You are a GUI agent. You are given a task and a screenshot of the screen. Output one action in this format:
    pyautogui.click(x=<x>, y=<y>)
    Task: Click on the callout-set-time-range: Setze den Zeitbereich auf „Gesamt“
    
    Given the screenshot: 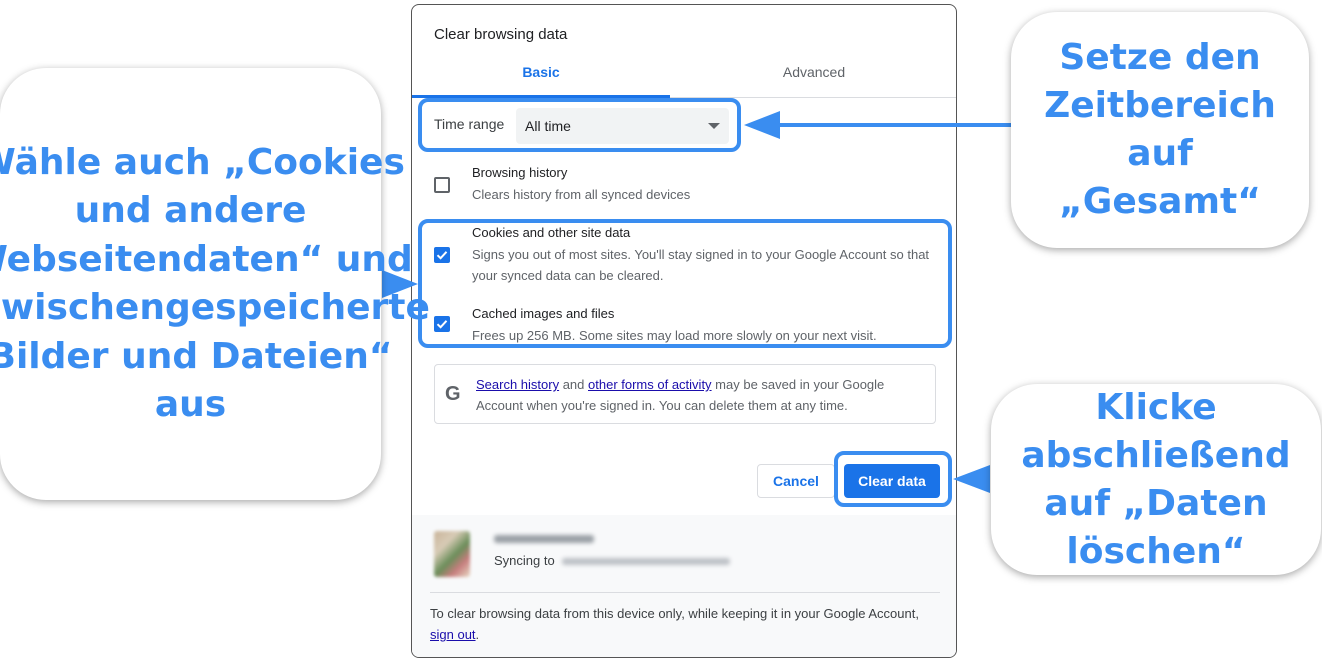 What is the action you would take?
    pyautogui.click(x=1160, y=130)
    